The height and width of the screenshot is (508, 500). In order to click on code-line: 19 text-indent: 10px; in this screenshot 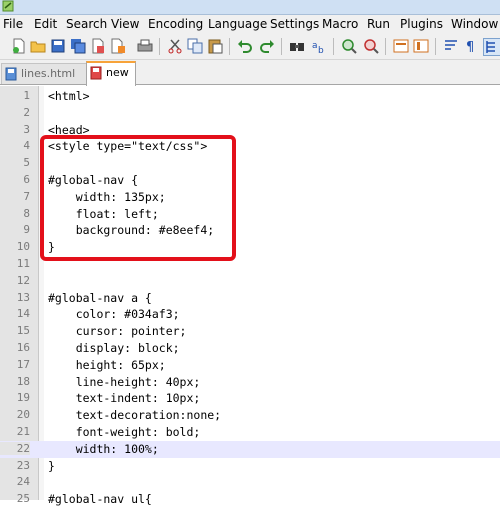, I will do `click(250, 398)`.